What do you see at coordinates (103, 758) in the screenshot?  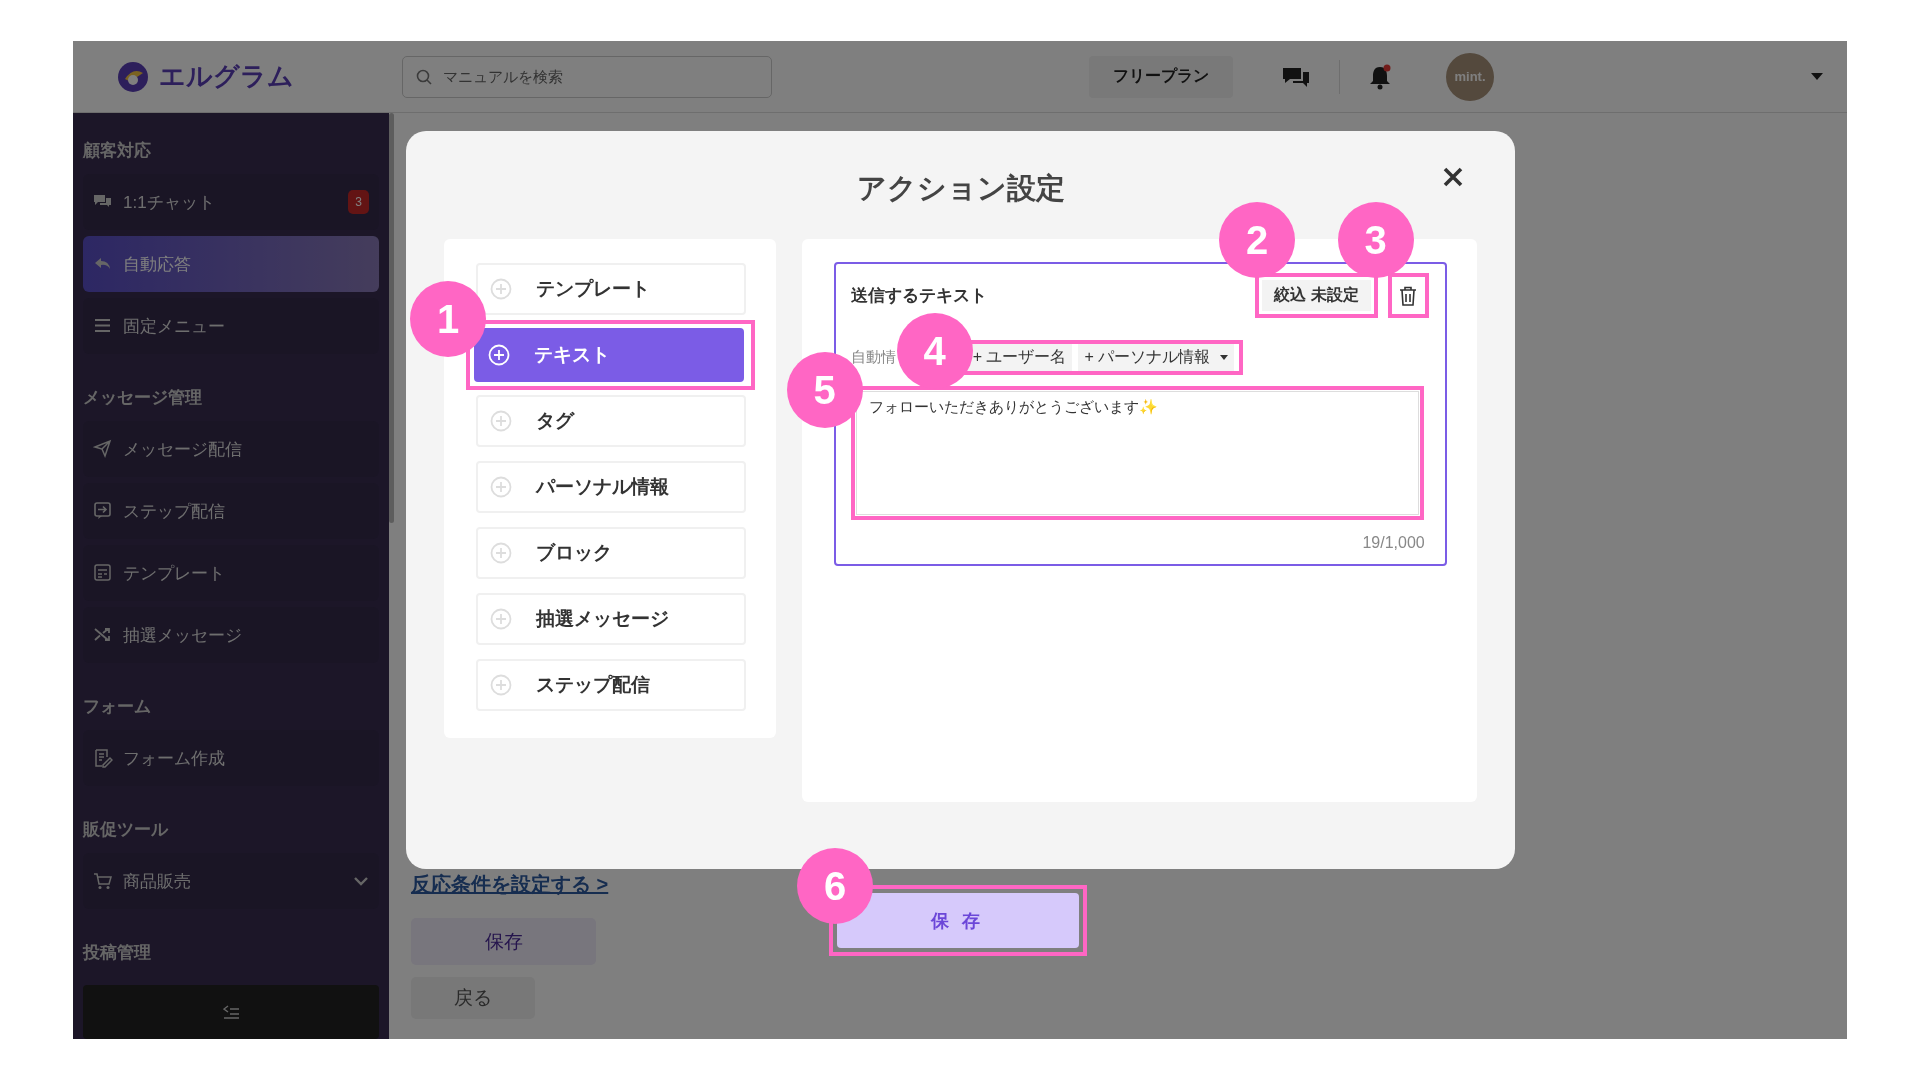 I see `document-icon` at bounding box center [103, 758].